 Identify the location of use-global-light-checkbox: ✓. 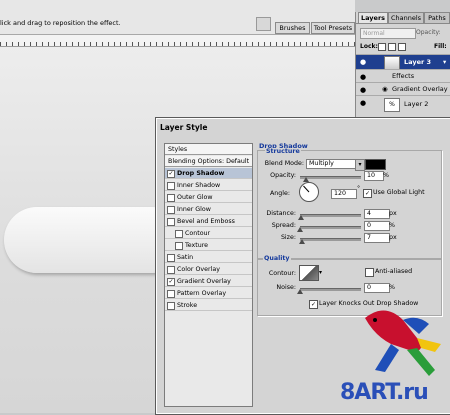
(367, 193).